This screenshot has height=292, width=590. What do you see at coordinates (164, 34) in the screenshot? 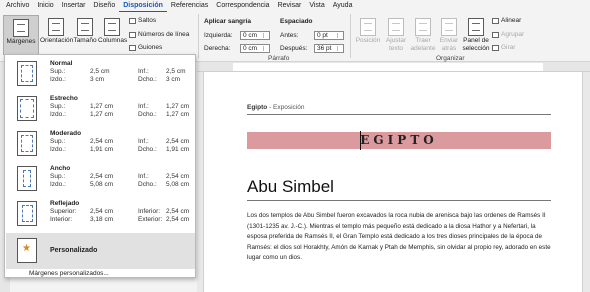
I see `line-numbers-label: Números de línea` at bounding box center [164, 34].